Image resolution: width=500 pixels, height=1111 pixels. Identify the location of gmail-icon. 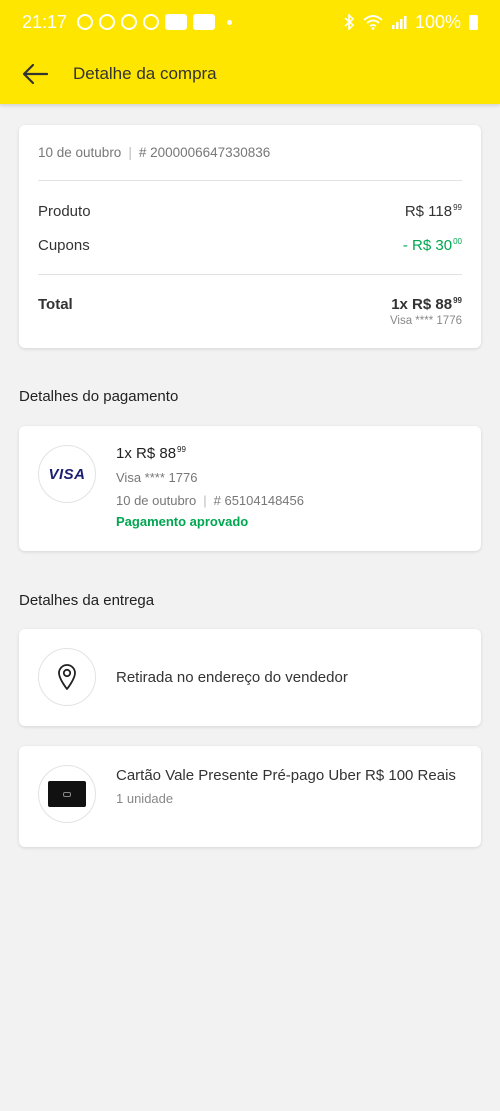
(204, 22).